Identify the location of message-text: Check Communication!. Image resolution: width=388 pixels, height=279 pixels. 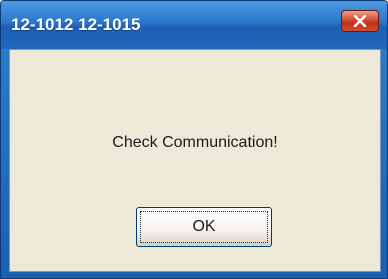
(195, 142).